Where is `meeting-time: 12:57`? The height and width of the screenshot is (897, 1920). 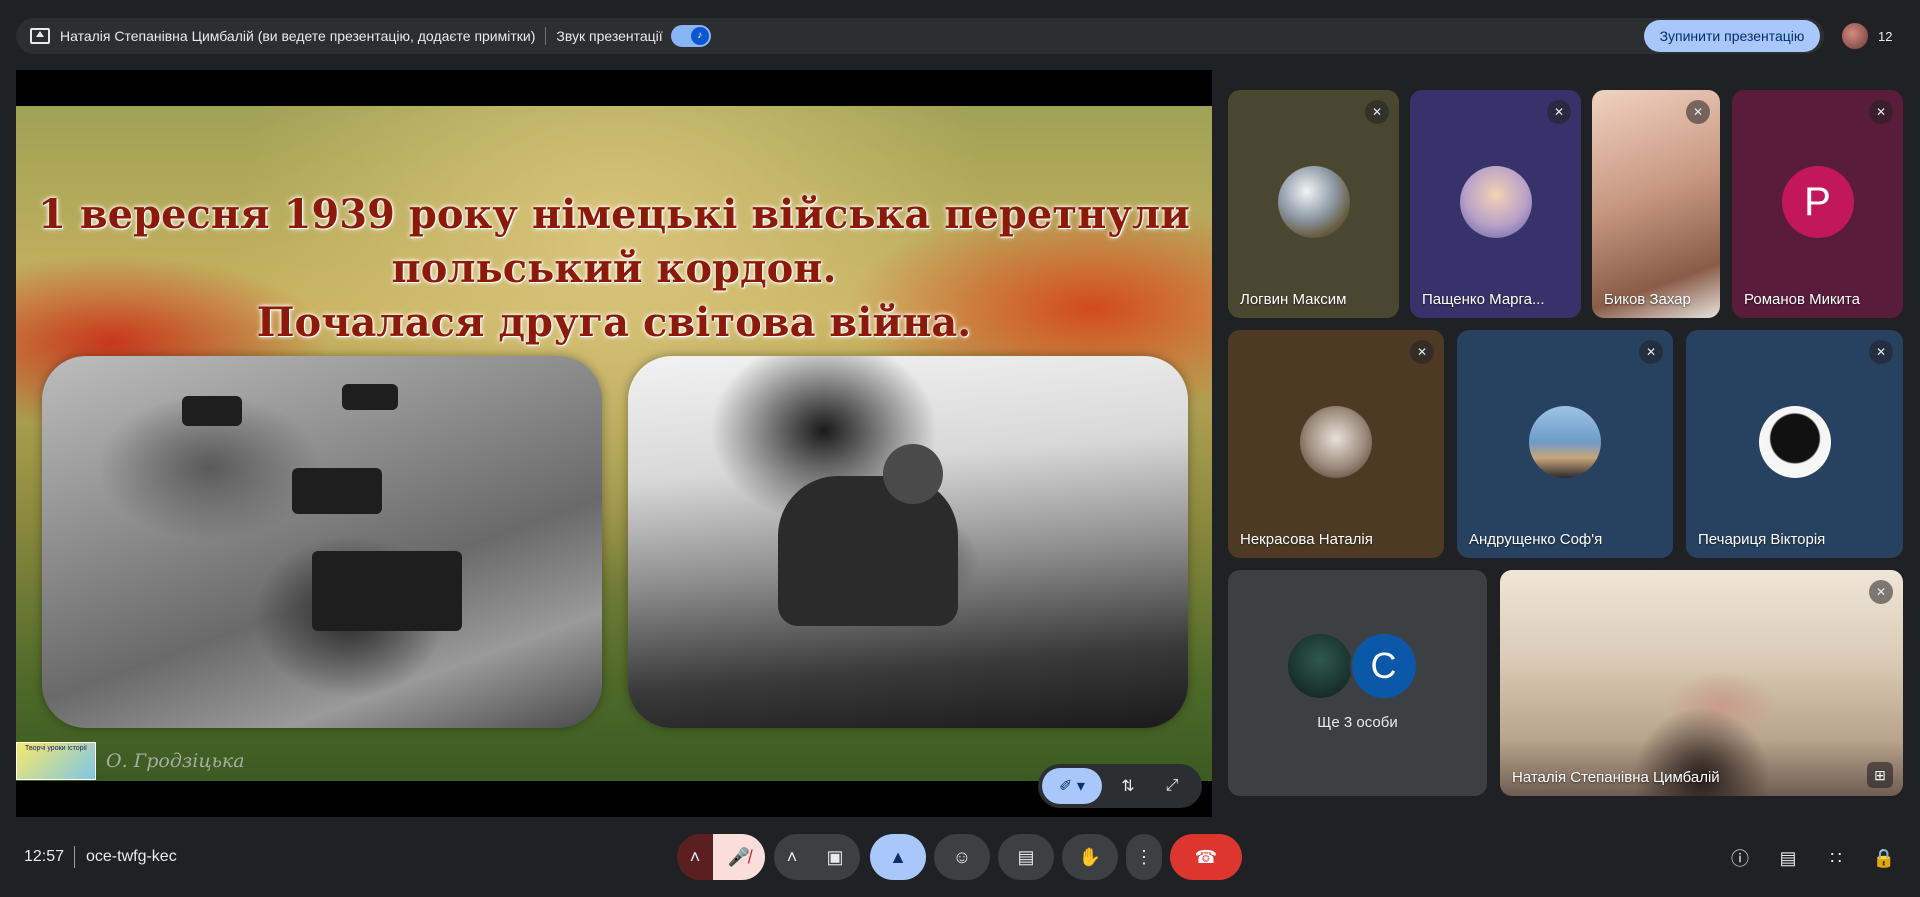 meeting-time: 12:57 is located at coordinates (44, 856).